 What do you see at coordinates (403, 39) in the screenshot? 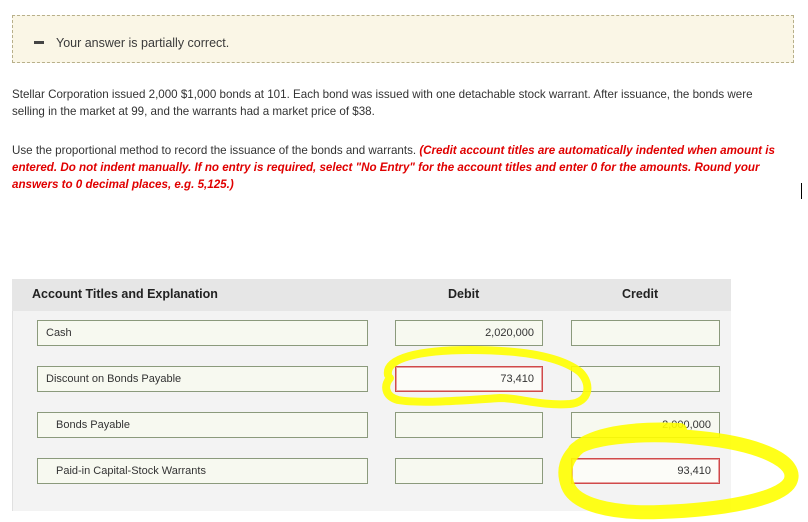
I see `feedback-banner: Your answer is partially correct.` at bounding box center [403, 39].